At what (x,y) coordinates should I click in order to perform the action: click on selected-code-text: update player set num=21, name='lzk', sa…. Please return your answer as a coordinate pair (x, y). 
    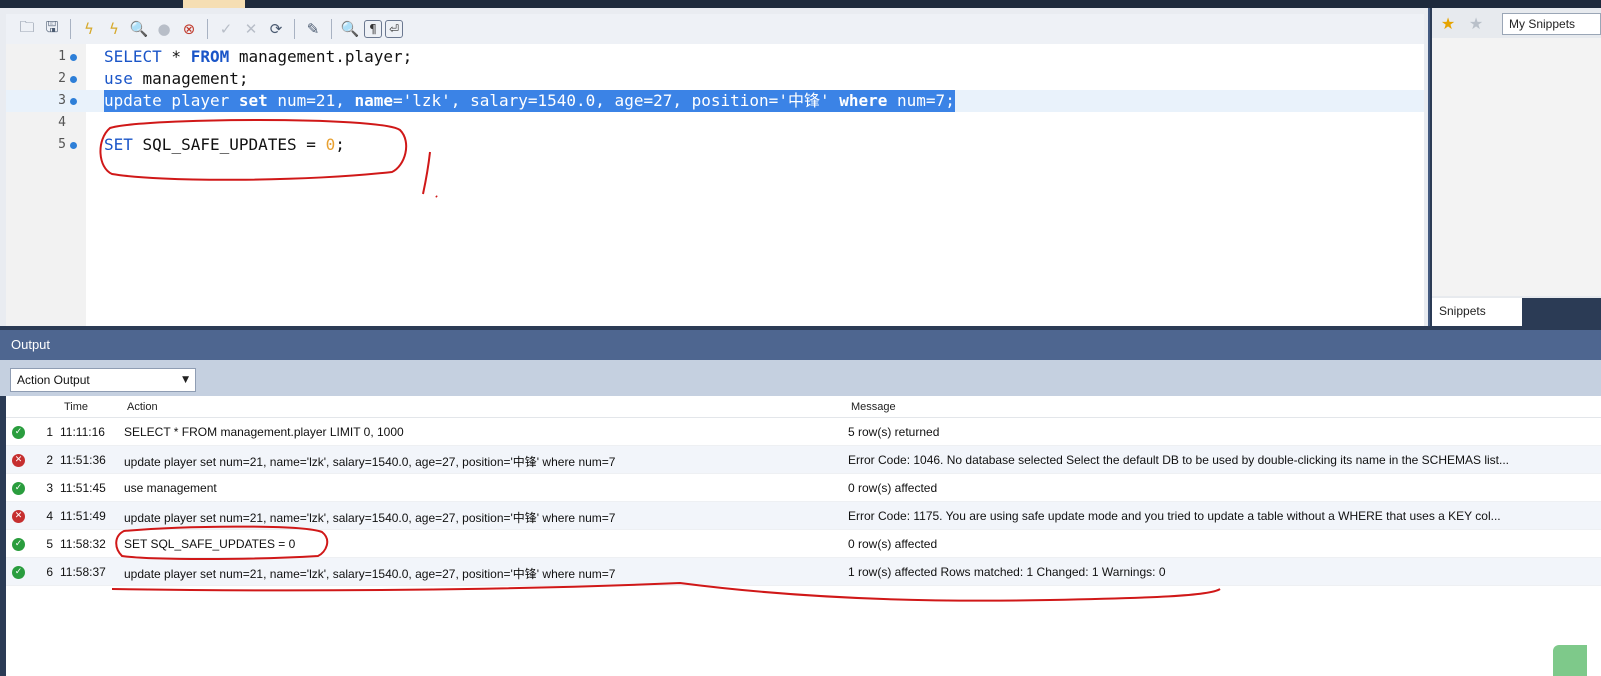
    Looking at the image, I should click on (529, 101).